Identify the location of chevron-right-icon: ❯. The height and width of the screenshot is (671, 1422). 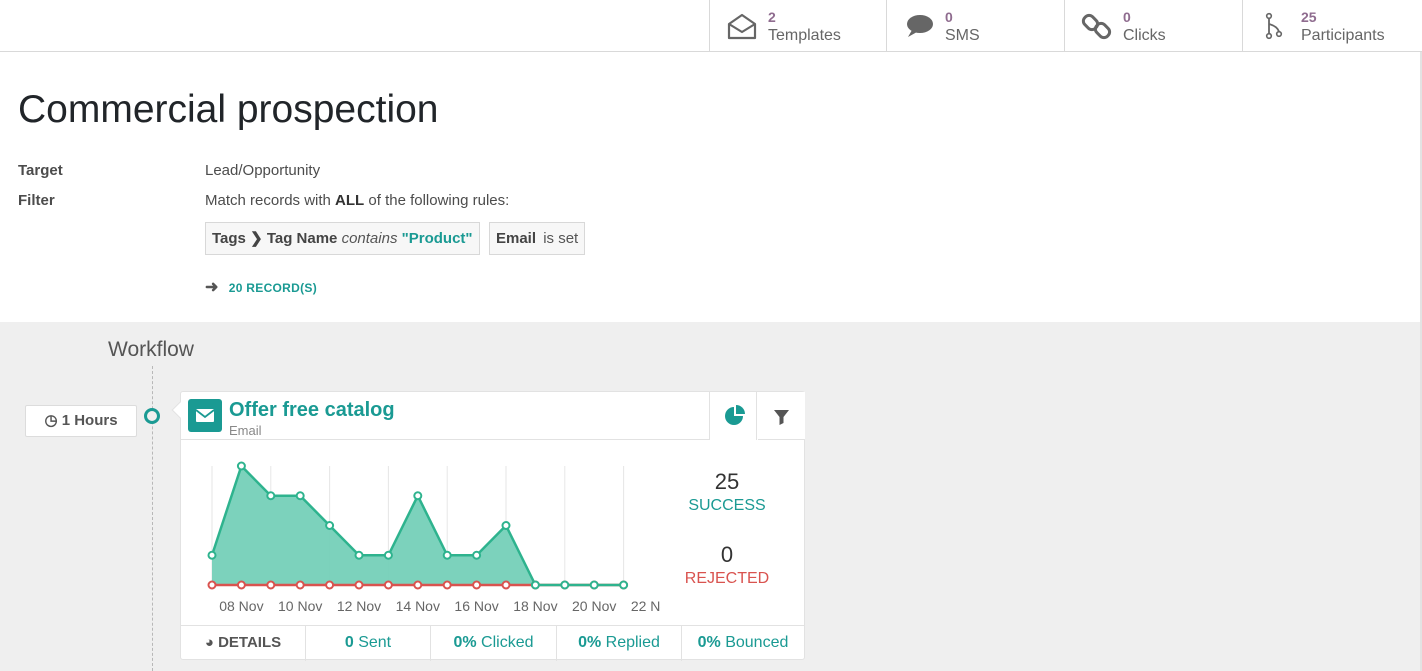
(256, 238).